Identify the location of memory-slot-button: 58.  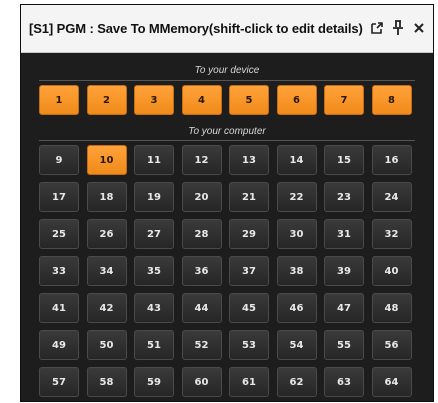
(106, 382).